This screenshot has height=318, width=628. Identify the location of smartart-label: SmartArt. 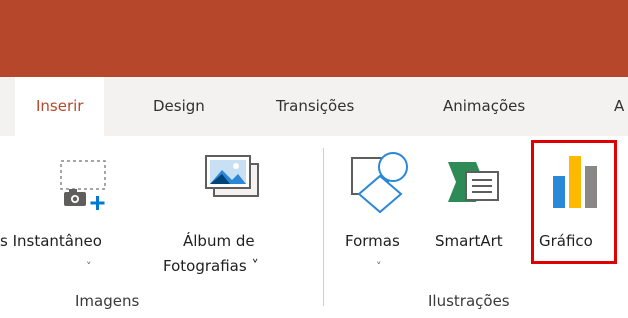
(469, 241).